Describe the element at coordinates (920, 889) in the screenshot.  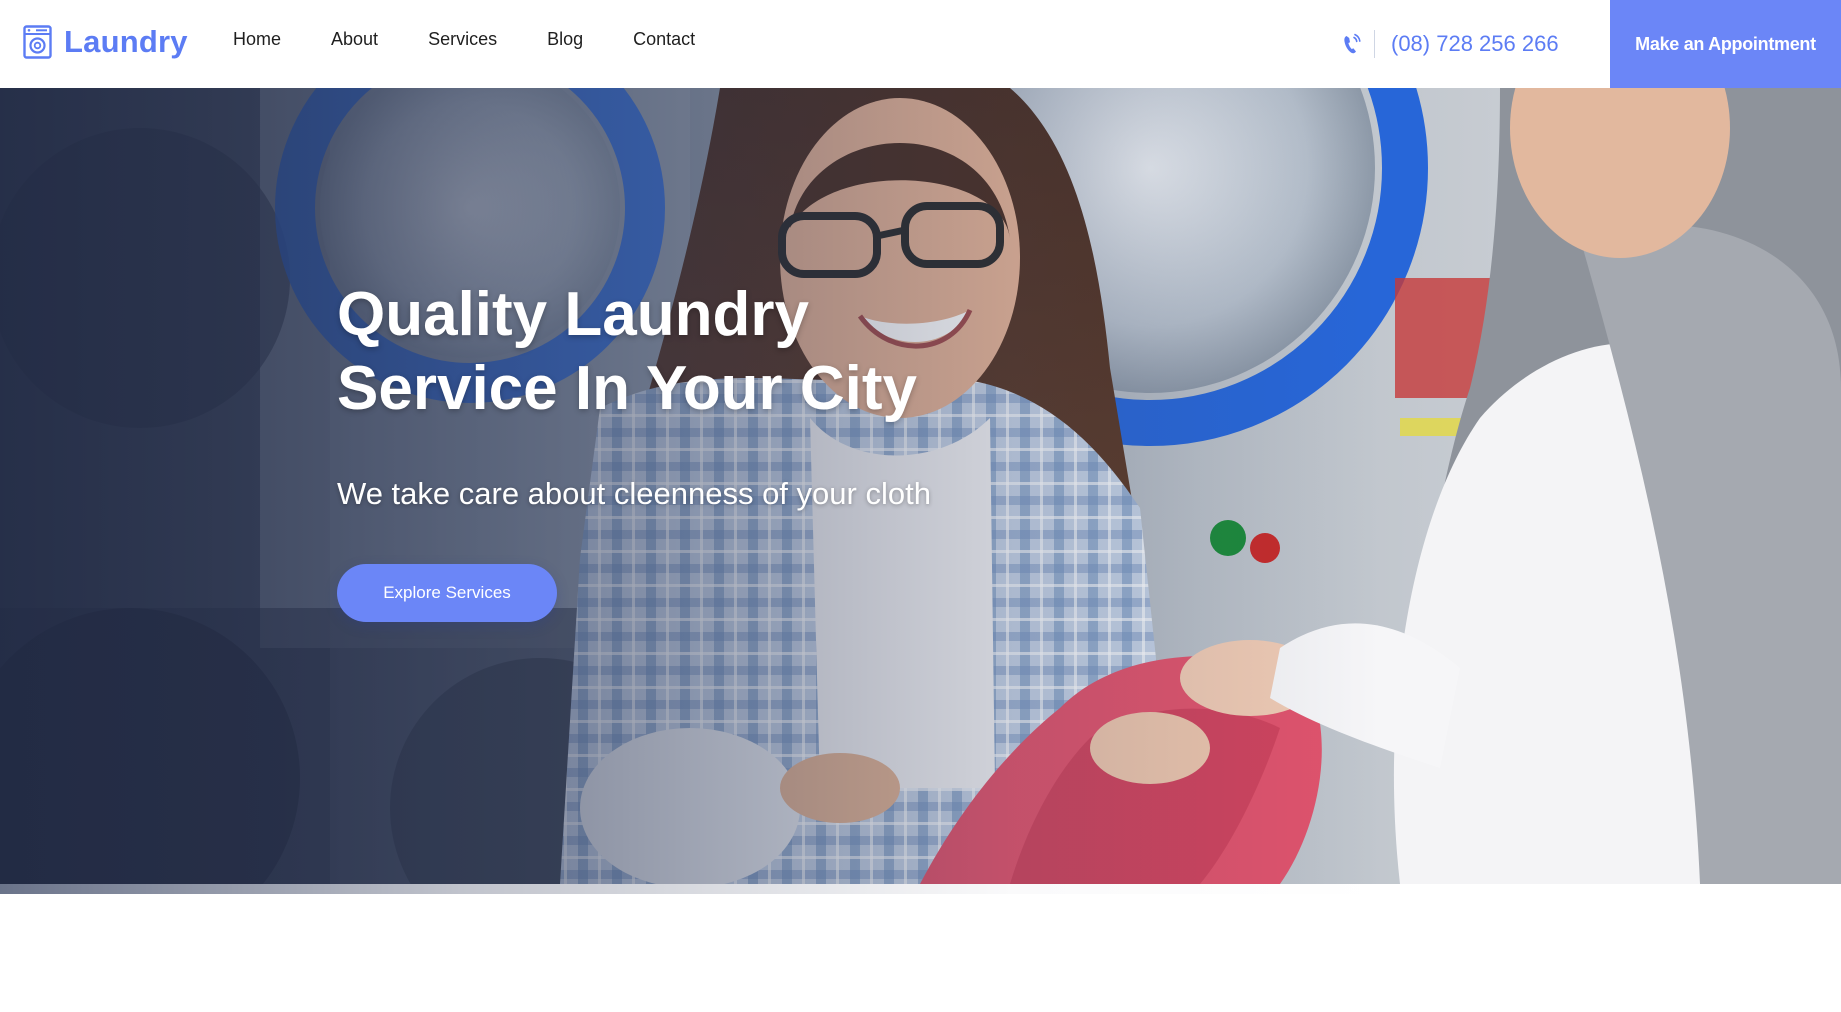
I see `hero-bottom-edge` at that location.